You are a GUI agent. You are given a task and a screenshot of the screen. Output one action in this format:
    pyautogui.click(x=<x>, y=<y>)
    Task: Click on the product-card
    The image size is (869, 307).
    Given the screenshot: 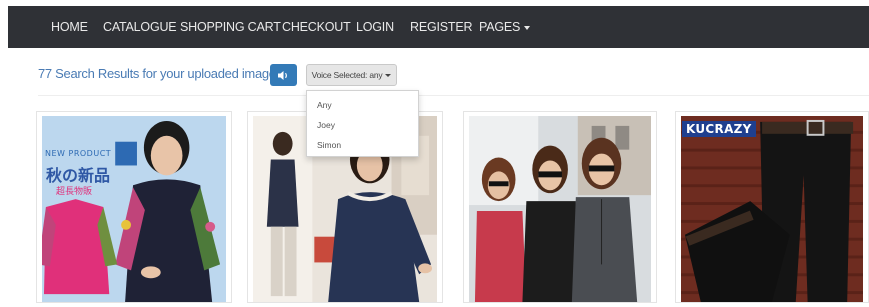 What is the action you would take?
    pyautogui.click(x=560, y=207)
    